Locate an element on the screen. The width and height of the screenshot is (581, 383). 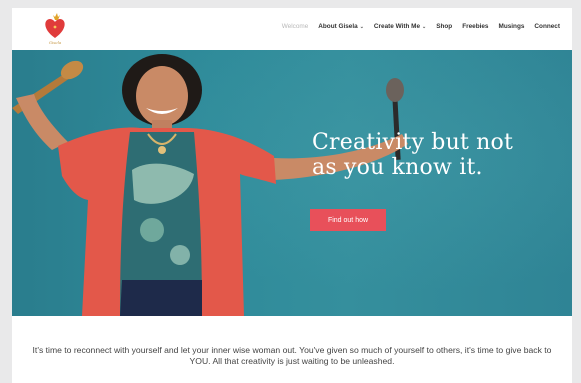
nav-about-gisela: About Gisela ⌄ is located at coordinates (341, 26).